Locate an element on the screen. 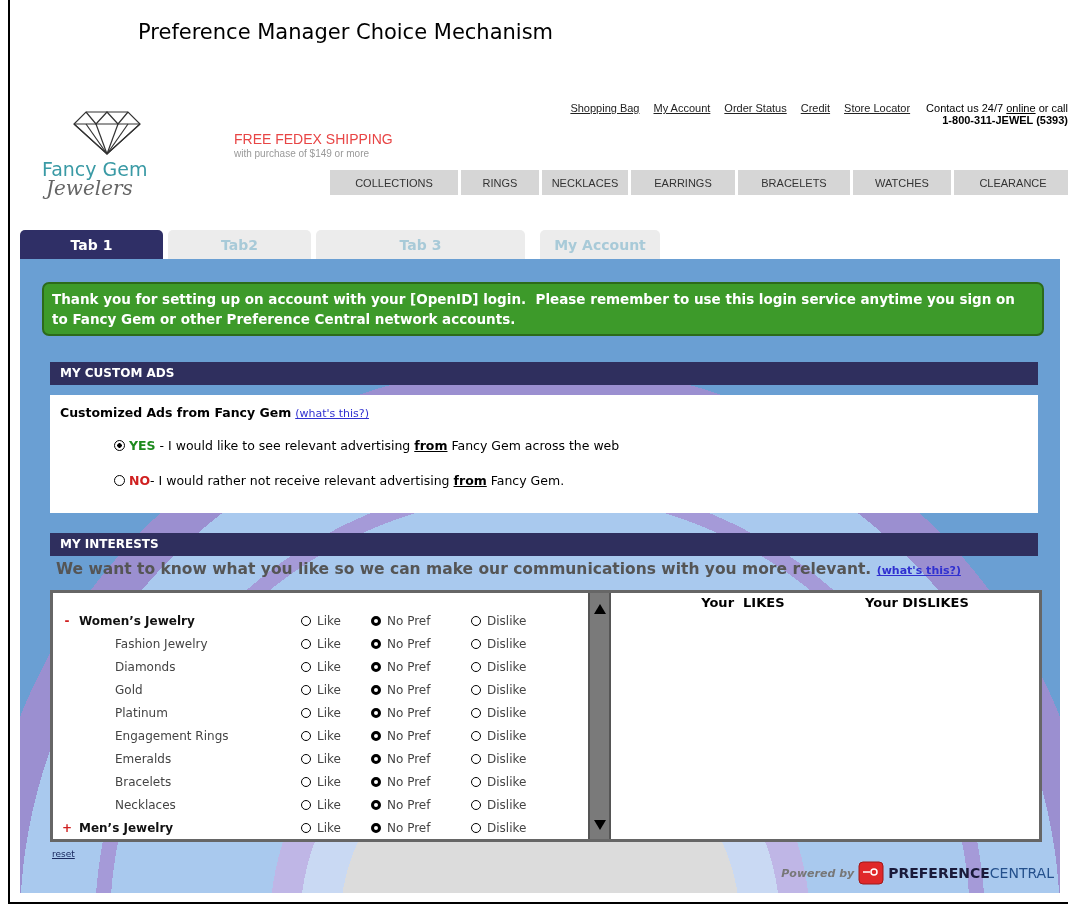 This screenshot has height=915, width=1070. promo-subline: with purchase of $149 or more is located at coordinates (302, 154).